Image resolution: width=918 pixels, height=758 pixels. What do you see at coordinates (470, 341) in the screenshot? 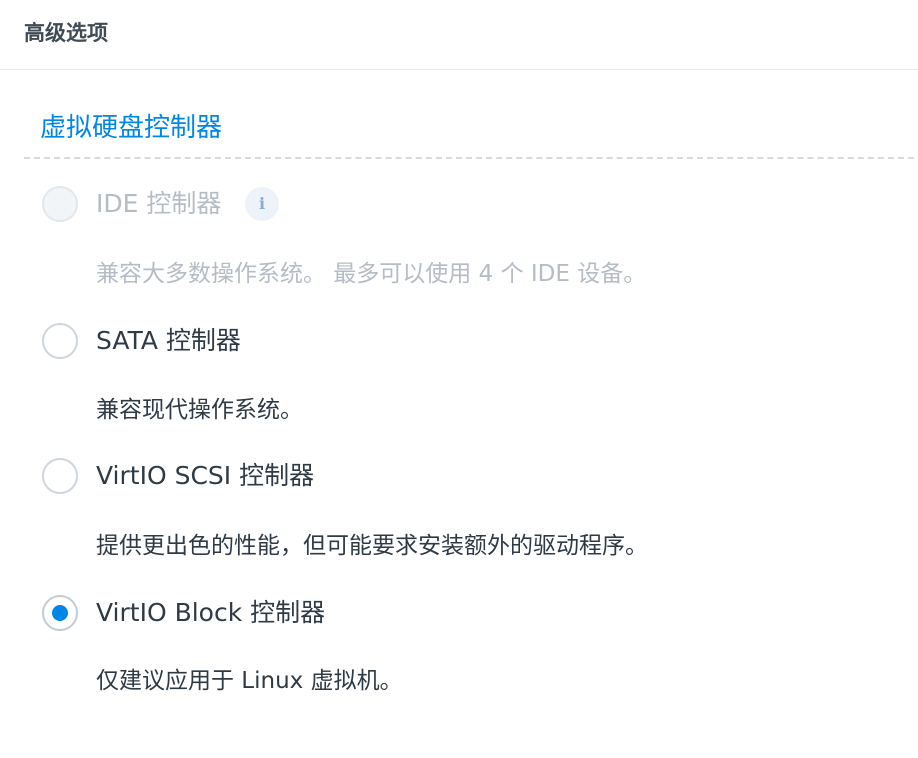
I see `option-sata-controller: SATA 控制器` at bounding box center [470, 341].